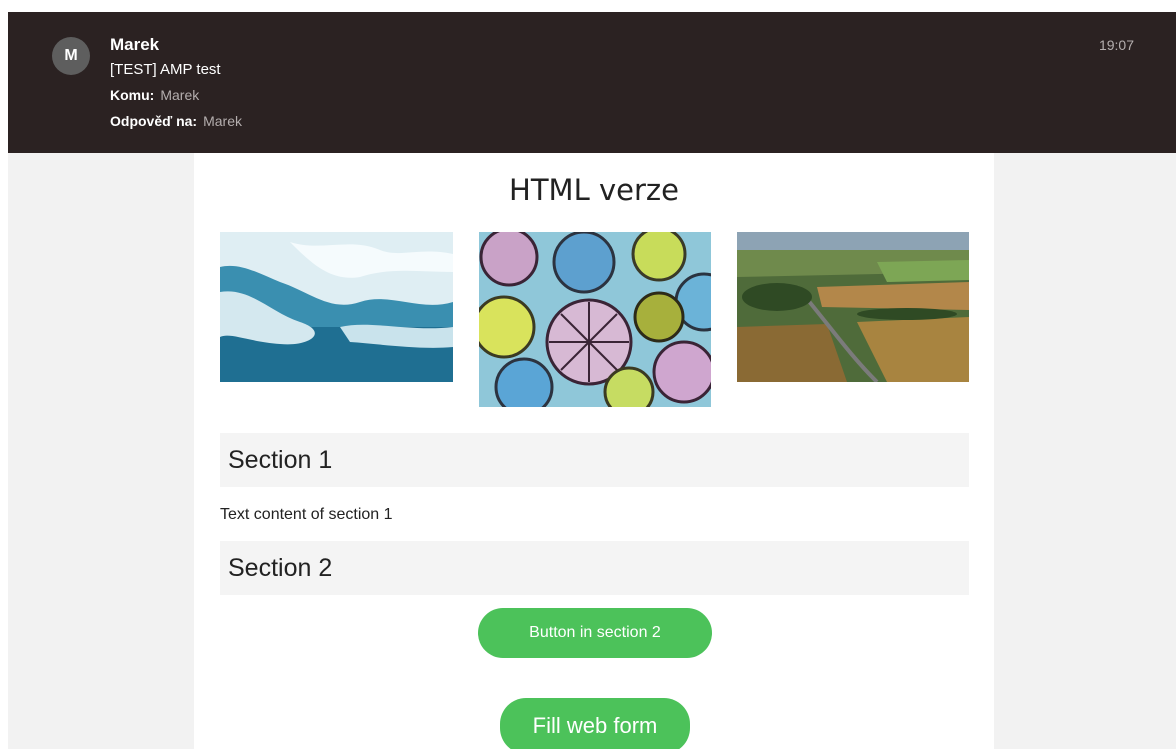 The height and width of the screenshot is (749, 1176). What do you see at coordinates (132, 95) in the screenshot?
I see `to-label: Komu:` at bounding box center [132, 95].